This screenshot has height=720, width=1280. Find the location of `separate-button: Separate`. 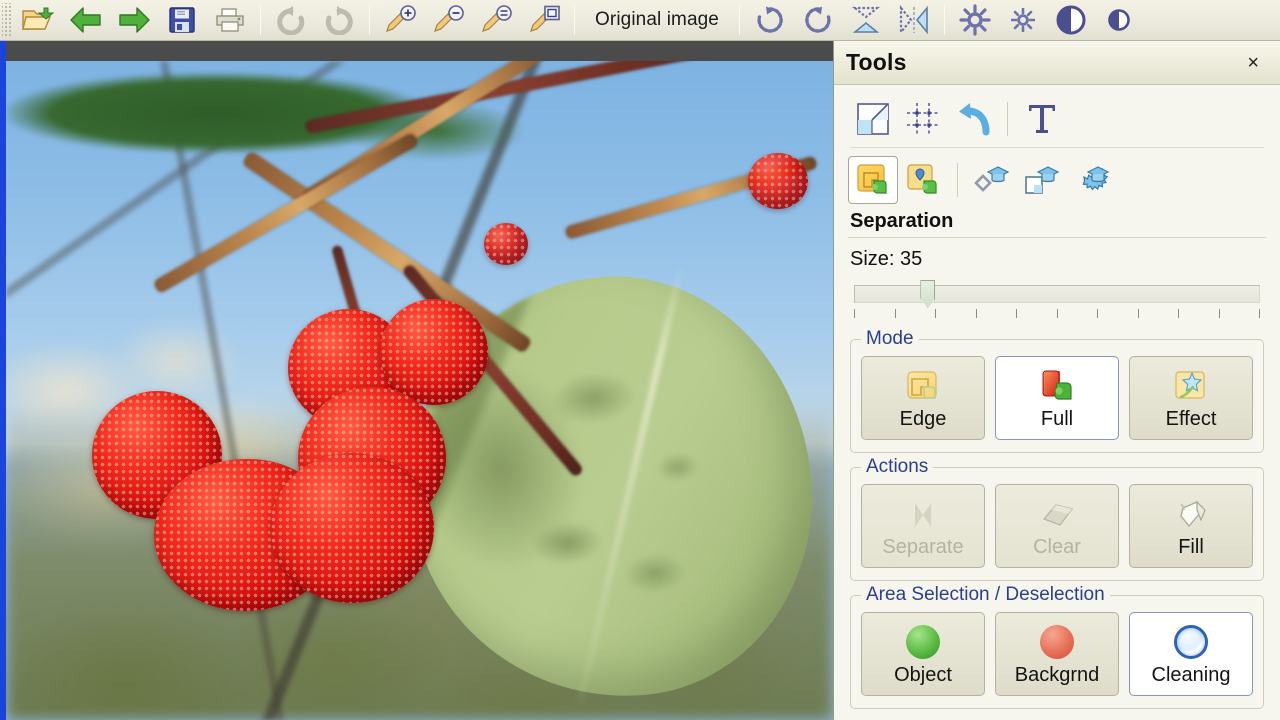

separate-button: Separate is located at coordinates (923, 526).